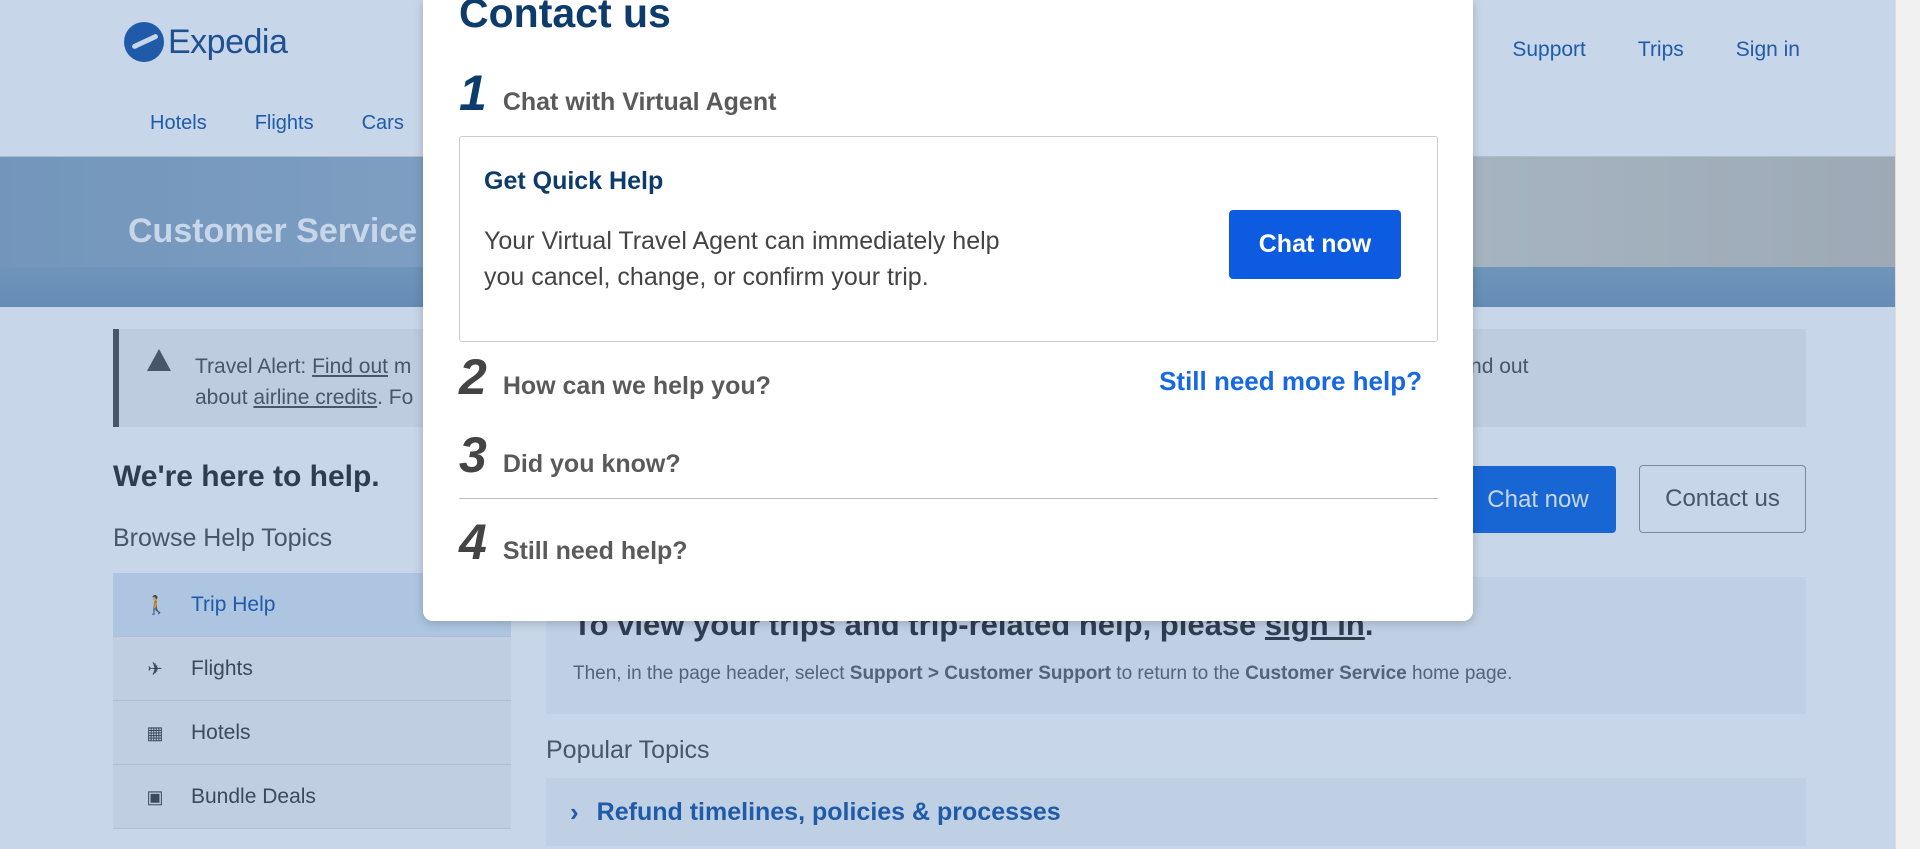 Image resolution: width=1920 pixels, height=849 pixels. Describe the element at coordinates (473, 455) in the screenshot. I see `step-number: 3` at that location.